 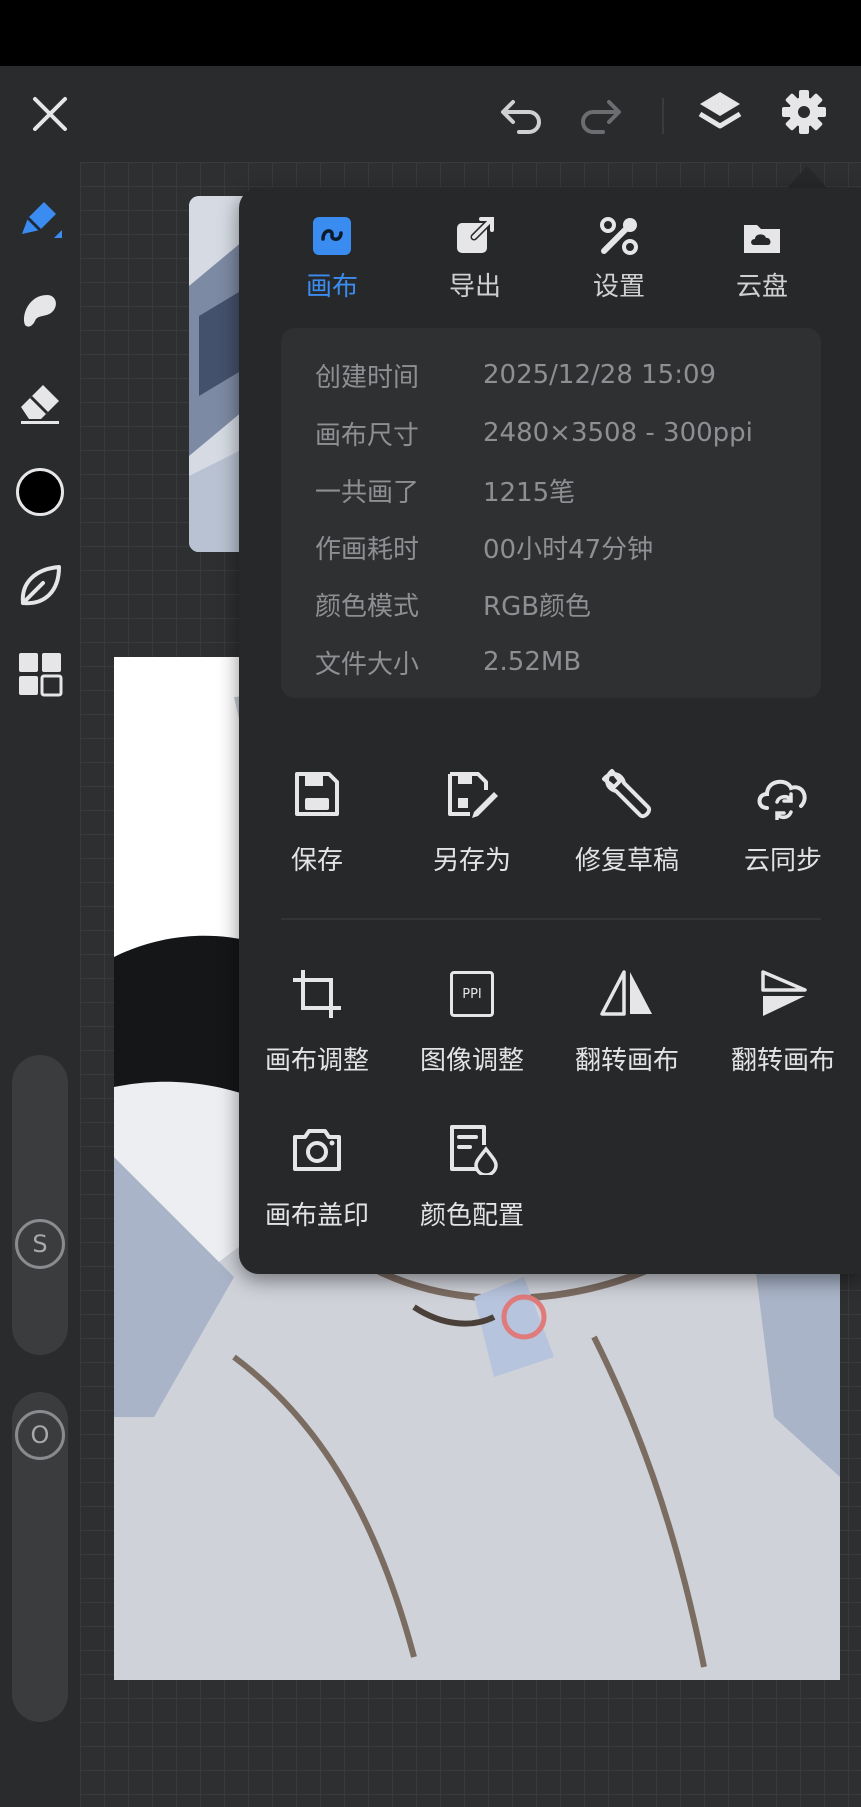 I want to click on info-key: 一共画了, so click(x=367, y=492).